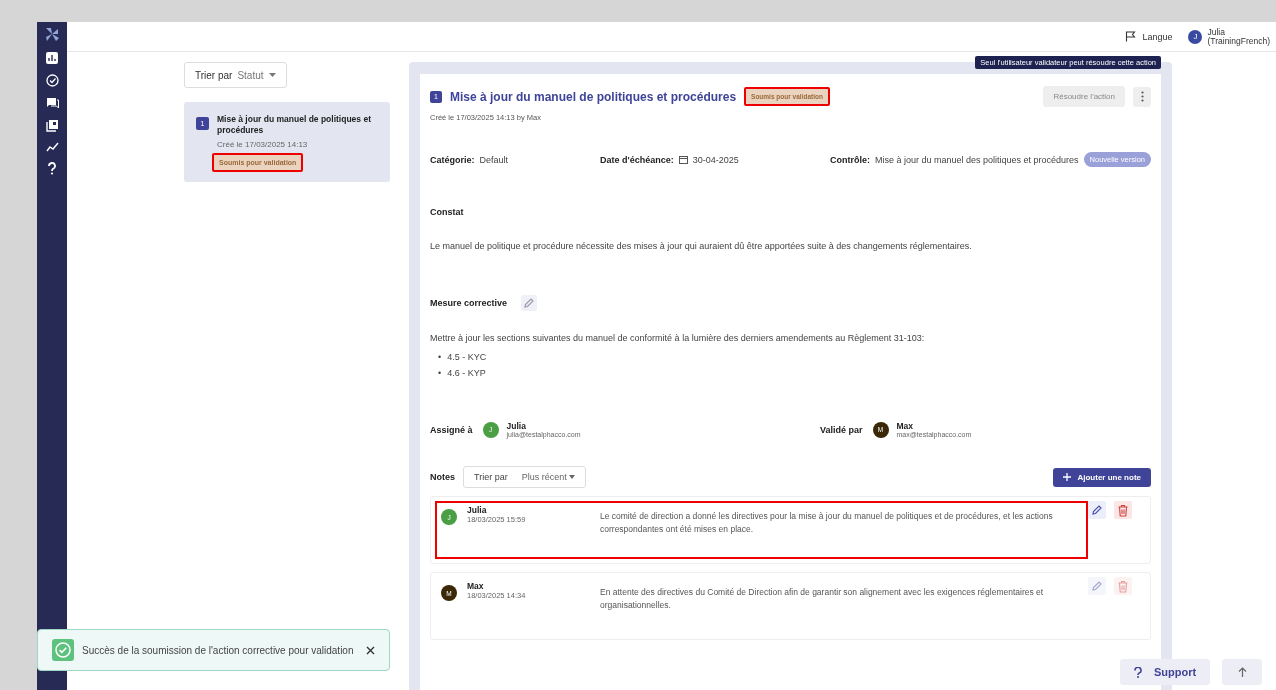 The width and height of the screenshot is (1276, 690). Describe the element at coordinates (52, 125) in the screenshot. I see `documents-icon` at that location.